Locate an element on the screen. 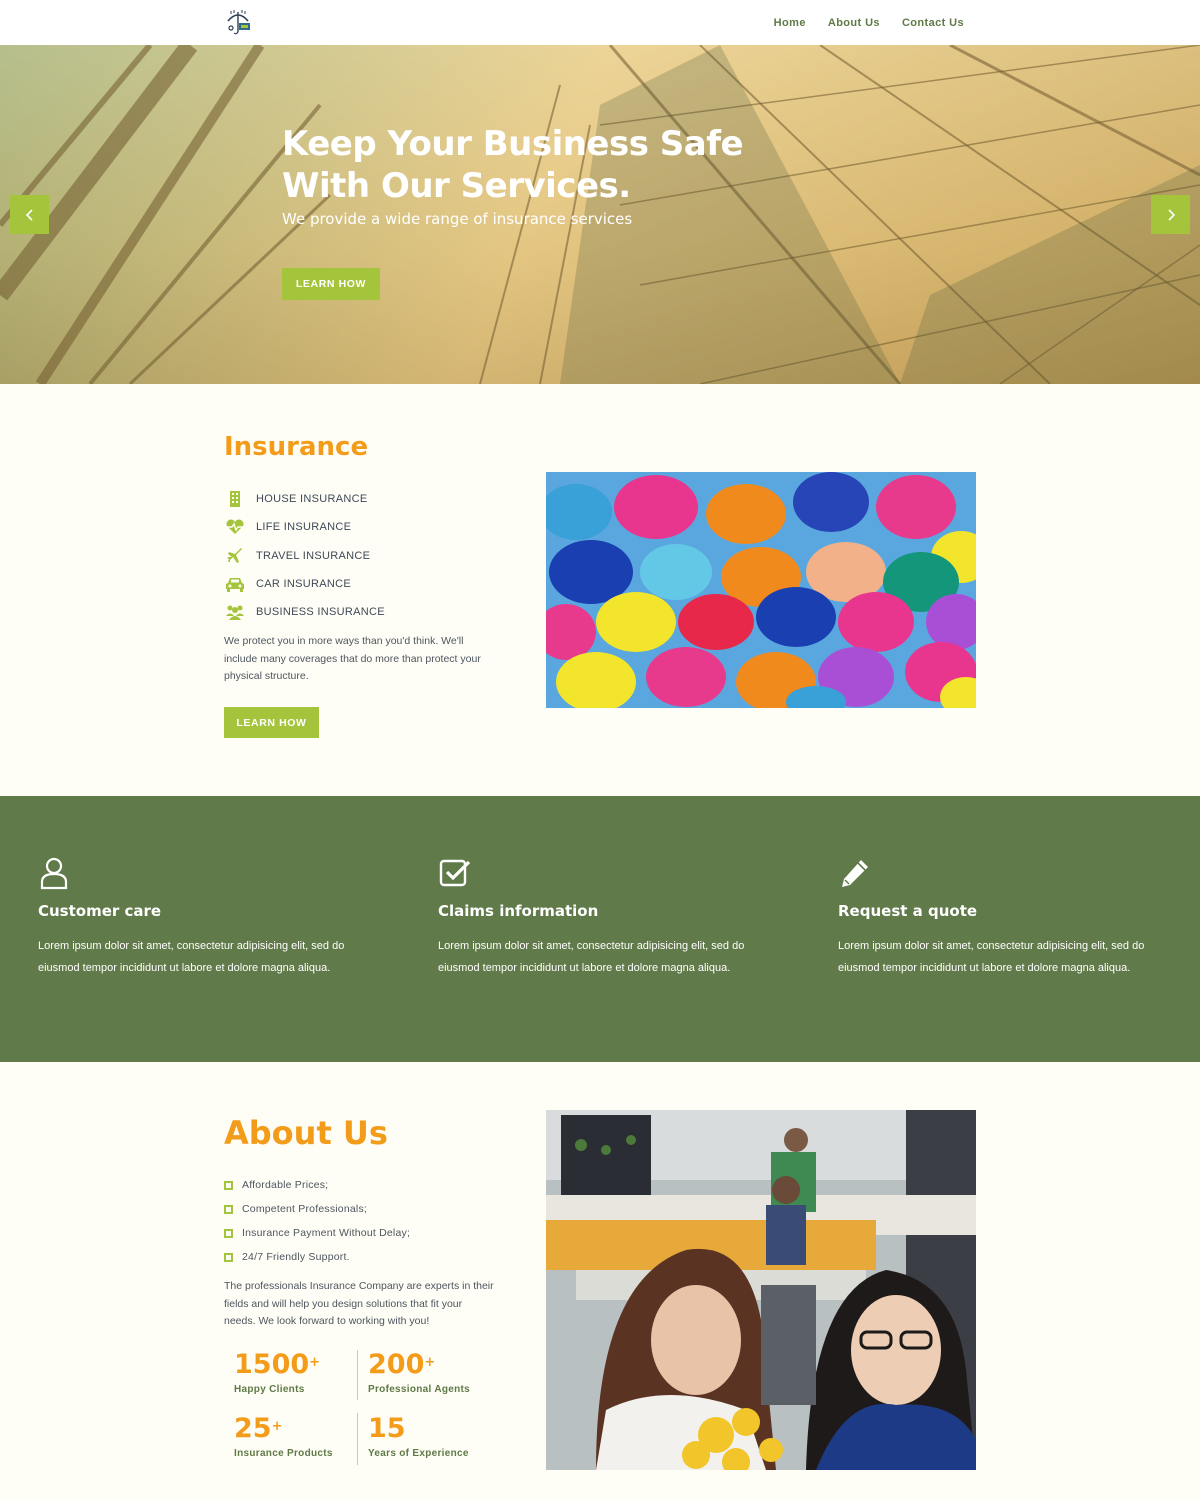 This screenshot has width=1200, height=1500. about-item-text: Affordable Prices; is located at coordinates (285, 1185).